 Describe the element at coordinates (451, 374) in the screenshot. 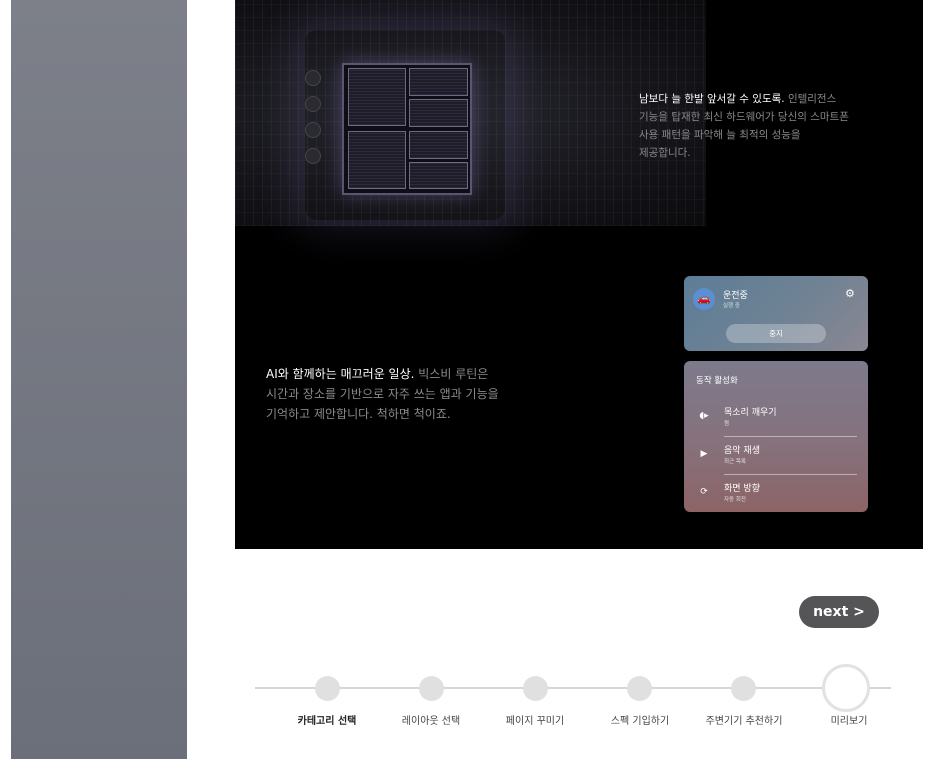

I see `feature-mid-rest: 빅스비 루틴은` at that location.